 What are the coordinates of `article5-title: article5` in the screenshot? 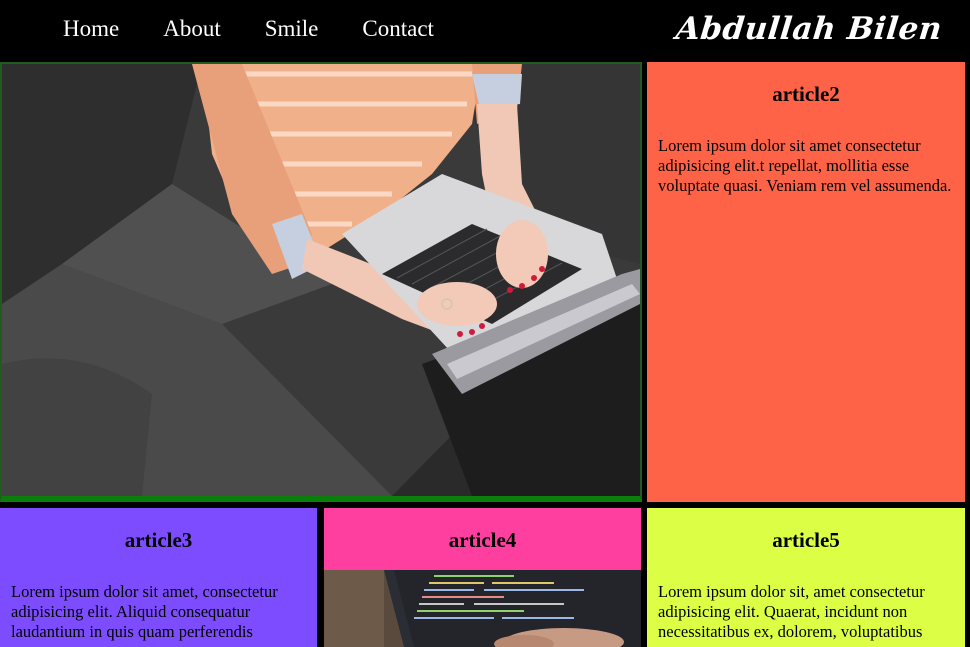 It's located at (806, 540).